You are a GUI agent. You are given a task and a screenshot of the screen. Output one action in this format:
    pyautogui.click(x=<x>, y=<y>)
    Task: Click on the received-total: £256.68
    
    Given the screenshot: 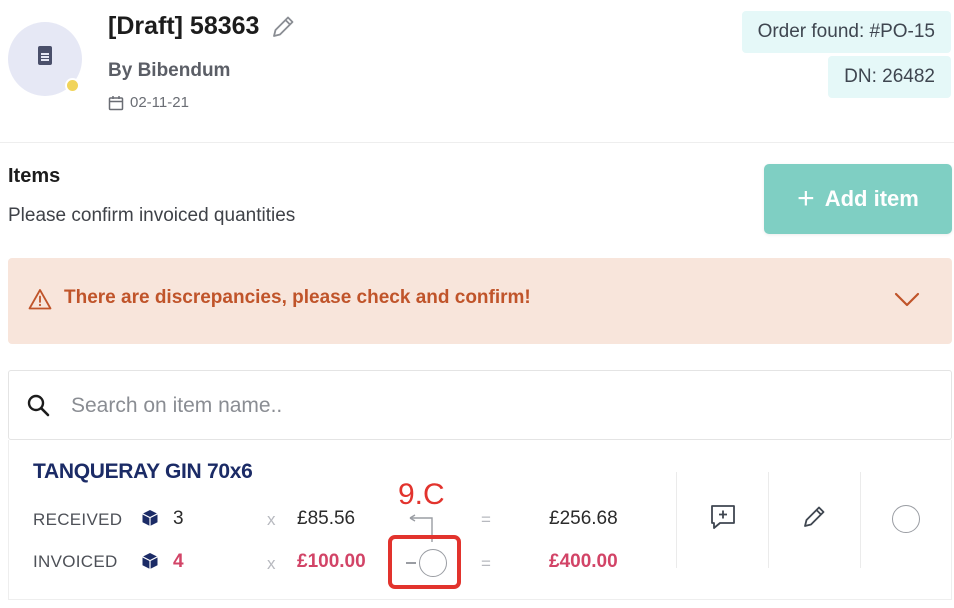 What is the action you would take?
    pyautogui.click(x=583, y=518)
    